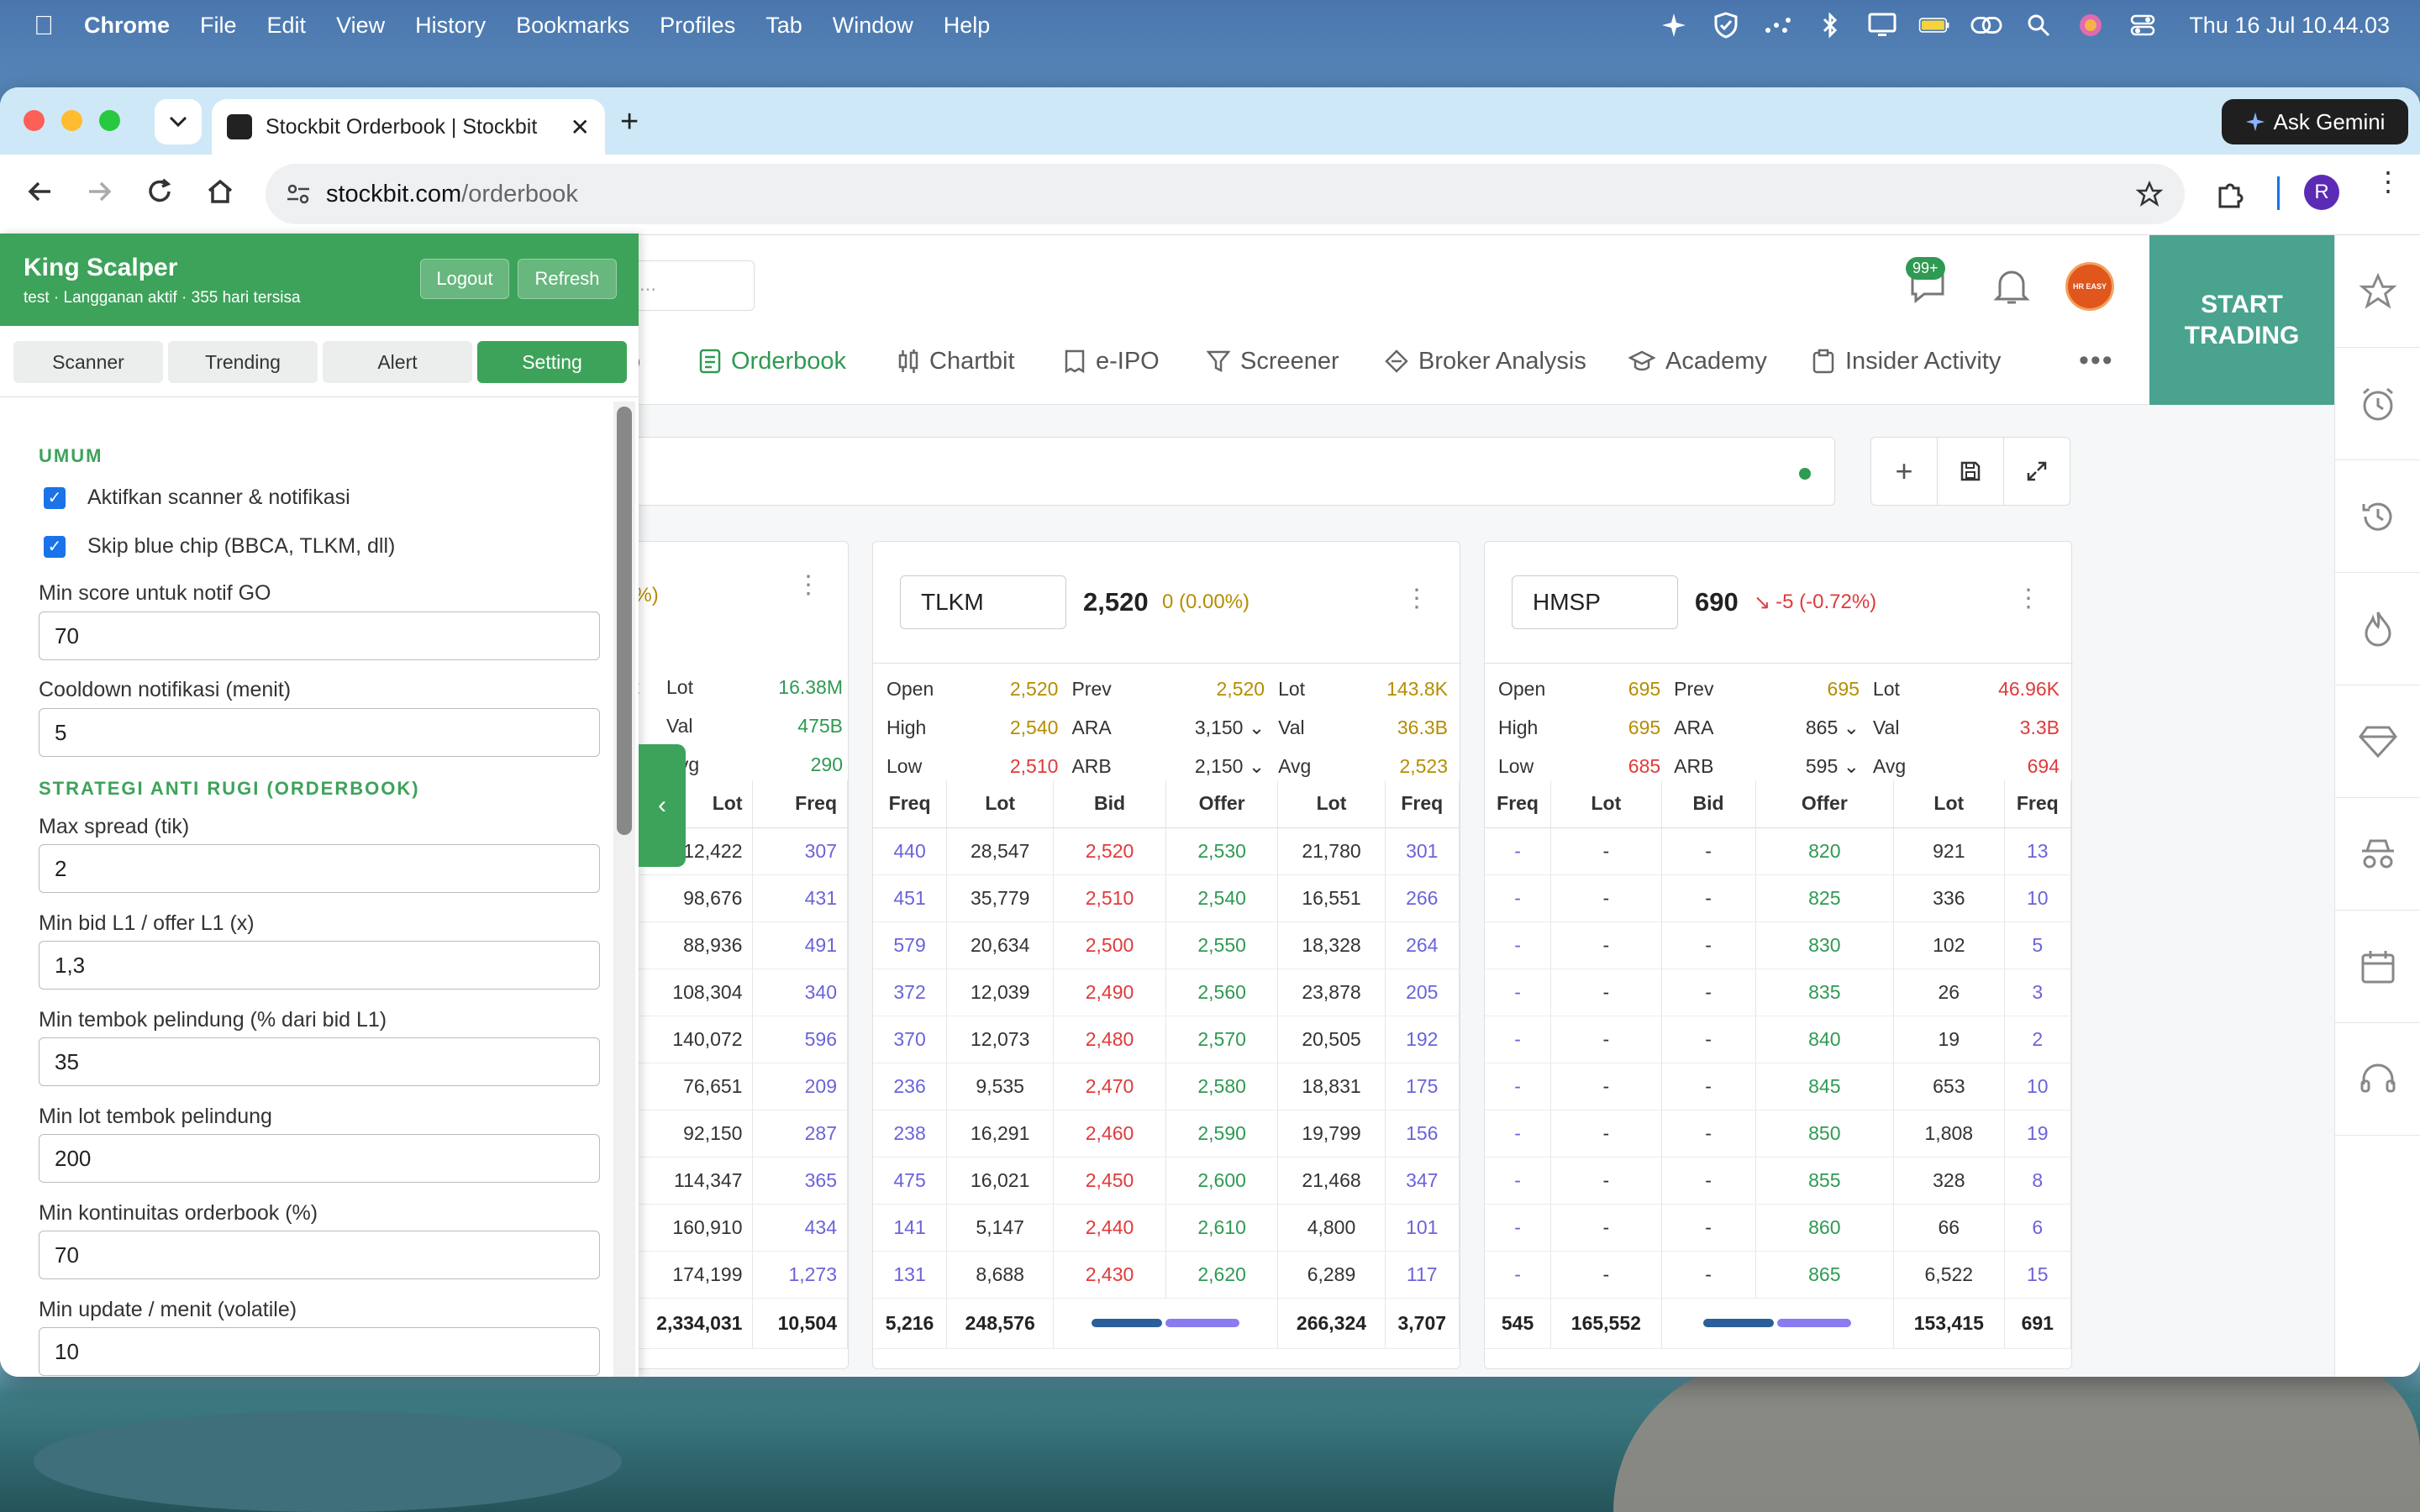  I want to click on table-row: 370 12,073 2,480 2,570 20,505 192, so click(1166, 1039).